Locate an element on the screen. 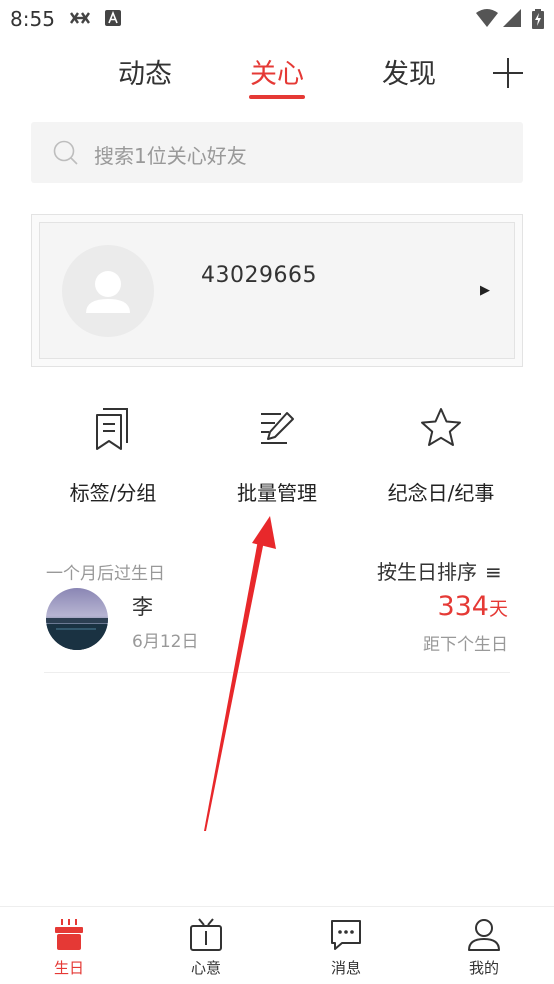 This screenshot has width=554, height=984. sort-by-birthday-button: 按生日排序 ≡ is located at coordinates (439, 570).